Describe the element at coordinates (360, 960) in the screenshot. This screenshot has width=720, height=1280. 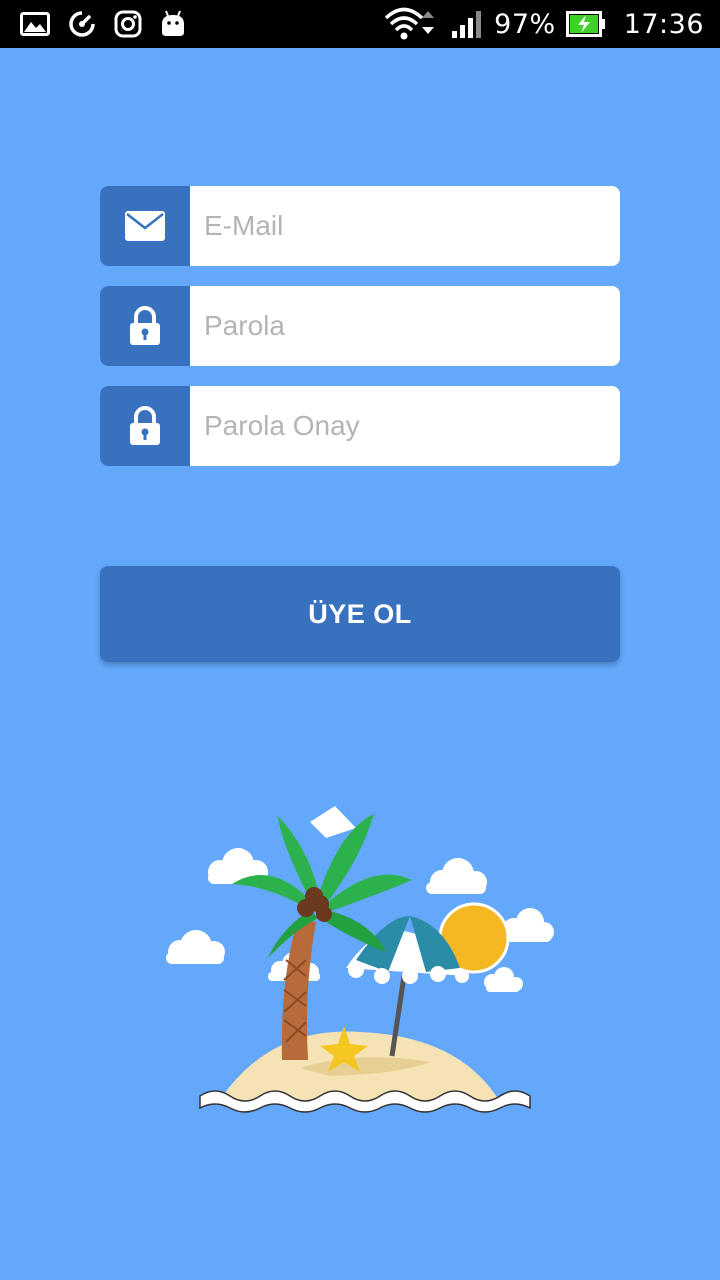
I see `beach-island-illustration` at that location.